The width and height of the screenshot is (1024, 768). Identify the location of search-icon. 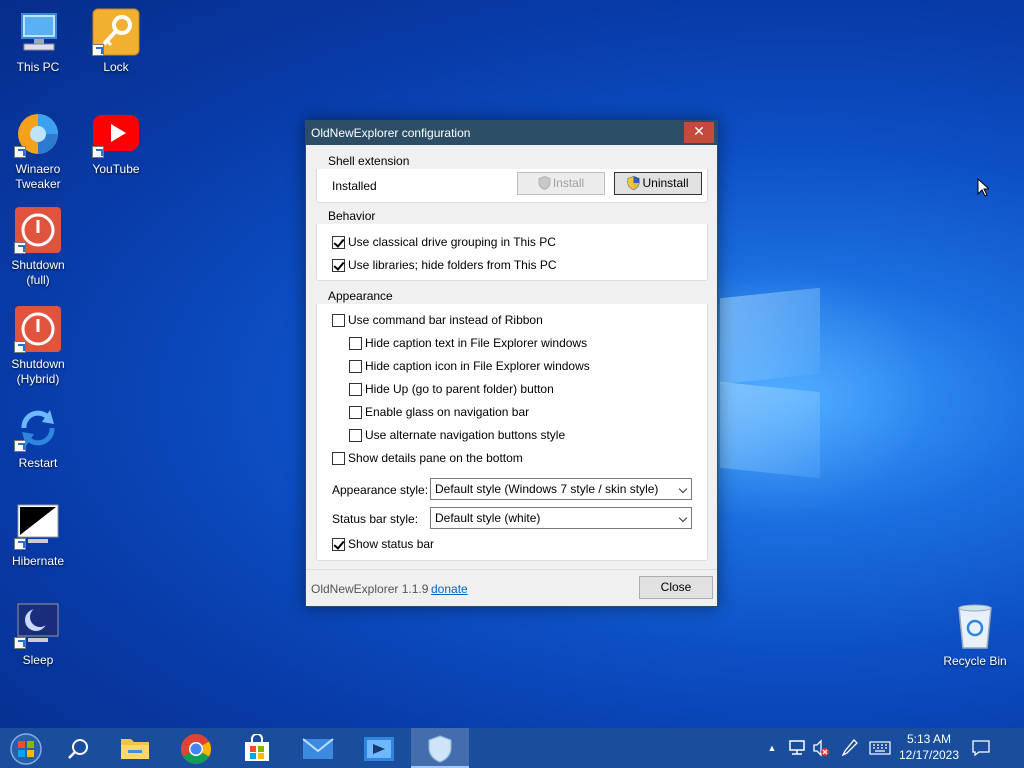
(78, 749).